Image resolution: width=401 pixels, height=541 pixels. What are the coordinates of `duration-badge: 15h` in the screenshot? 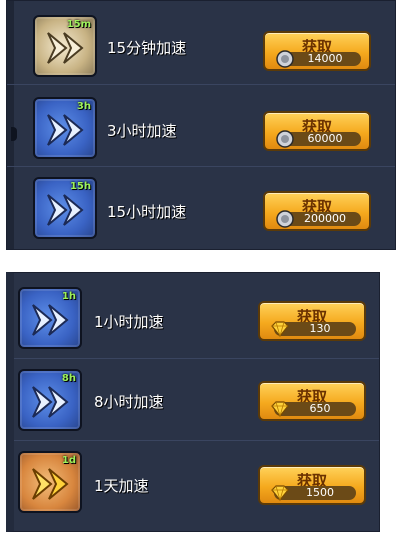 It's located at (80, 186).